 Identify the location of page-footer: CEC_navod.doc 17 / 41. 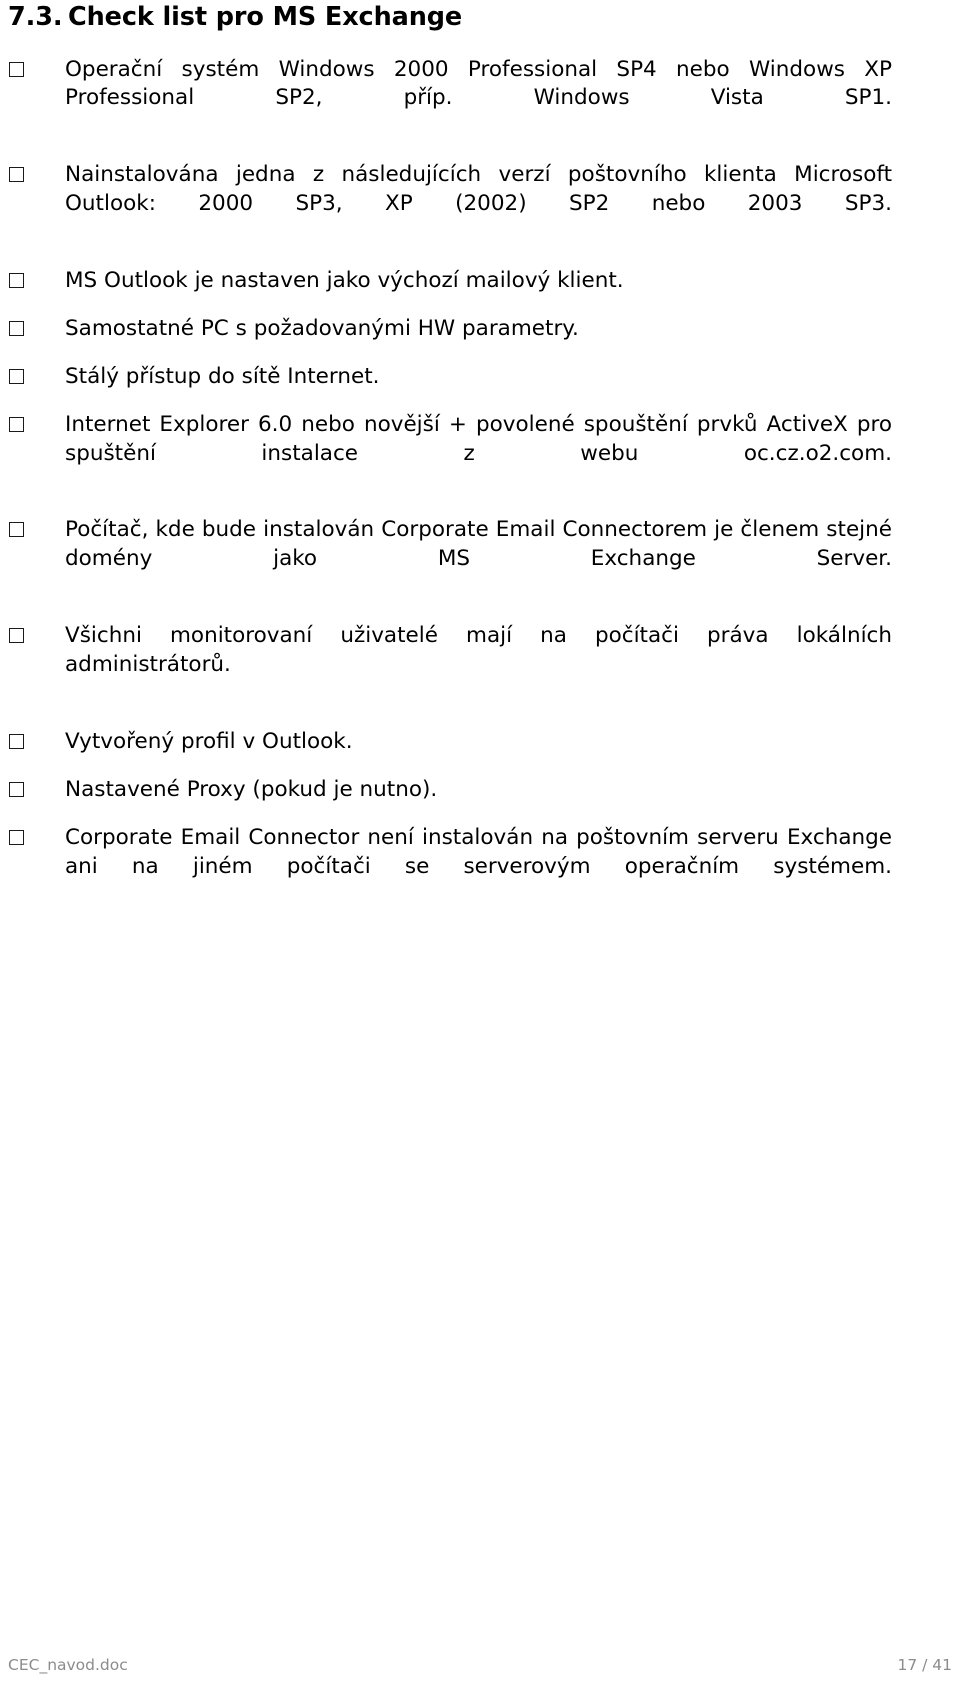
(480, 1665).